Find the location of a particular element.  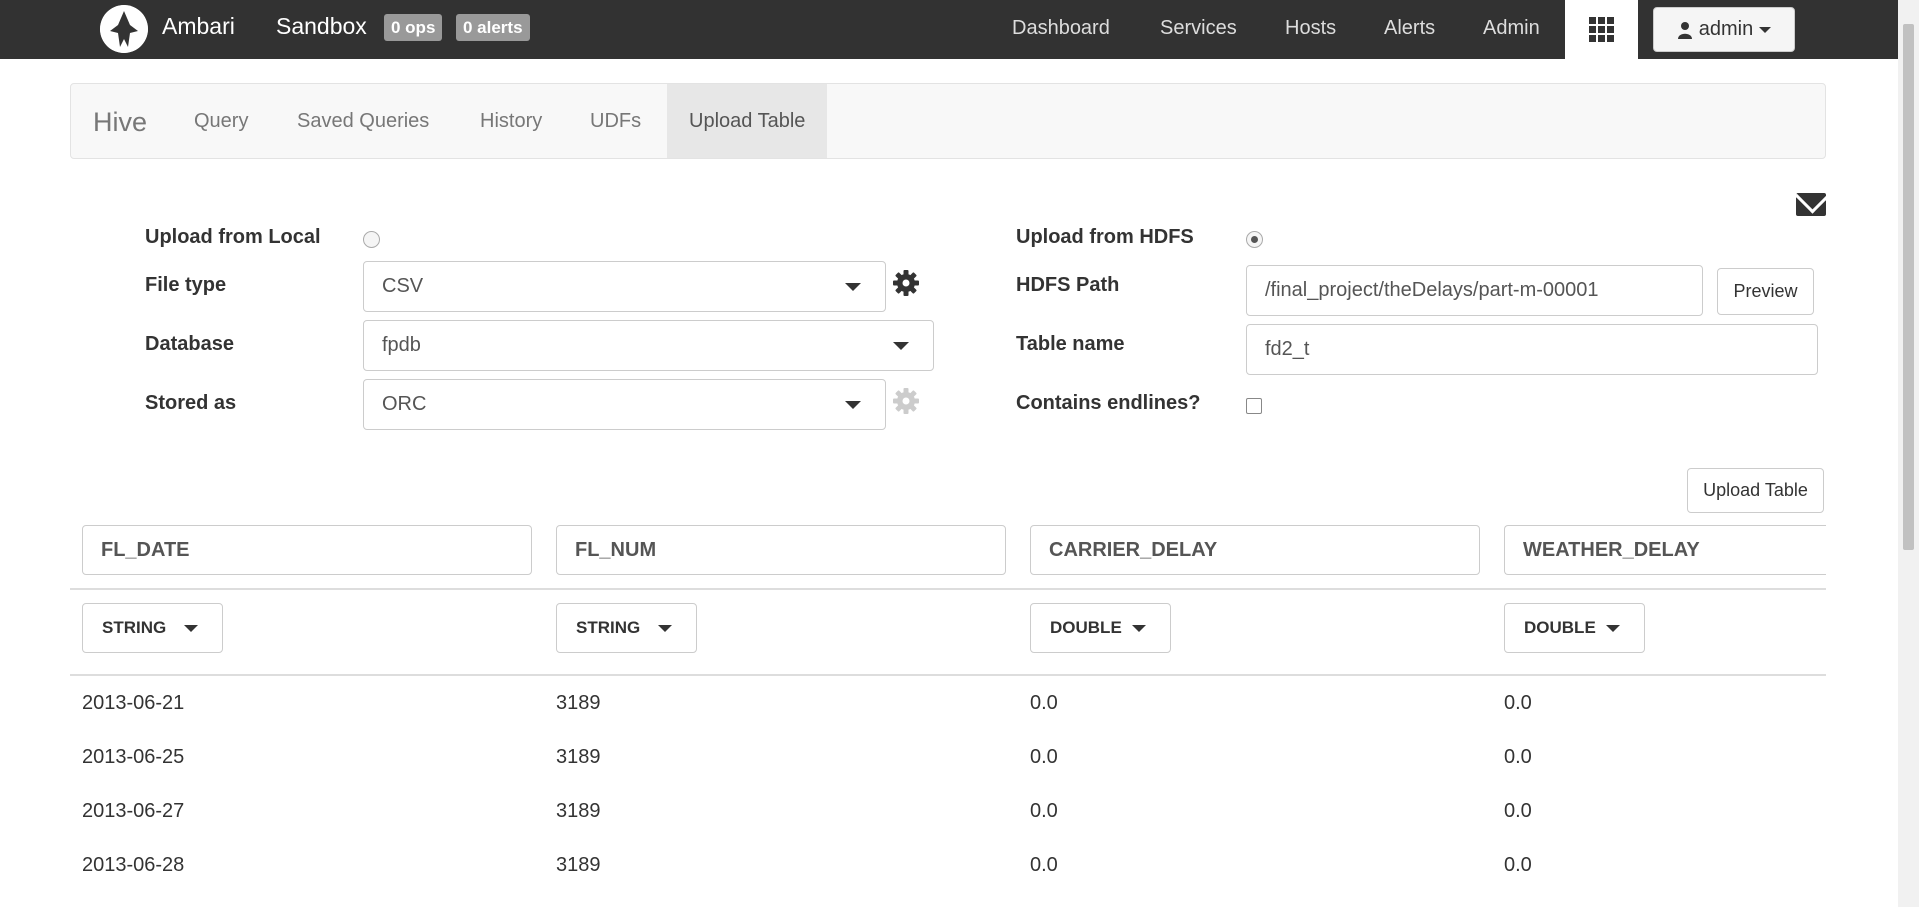

tab-saved-queries: Saved Queries is located at coordinates (363, 121).